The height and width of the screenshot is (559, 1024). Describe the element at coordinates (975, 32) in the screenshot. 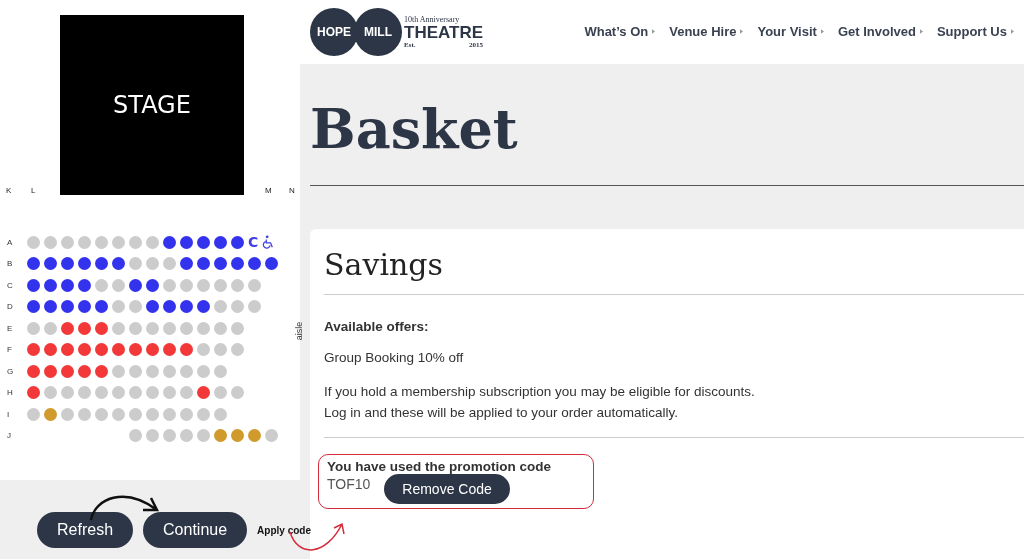

I see `nav-link: Support Us` at that location.